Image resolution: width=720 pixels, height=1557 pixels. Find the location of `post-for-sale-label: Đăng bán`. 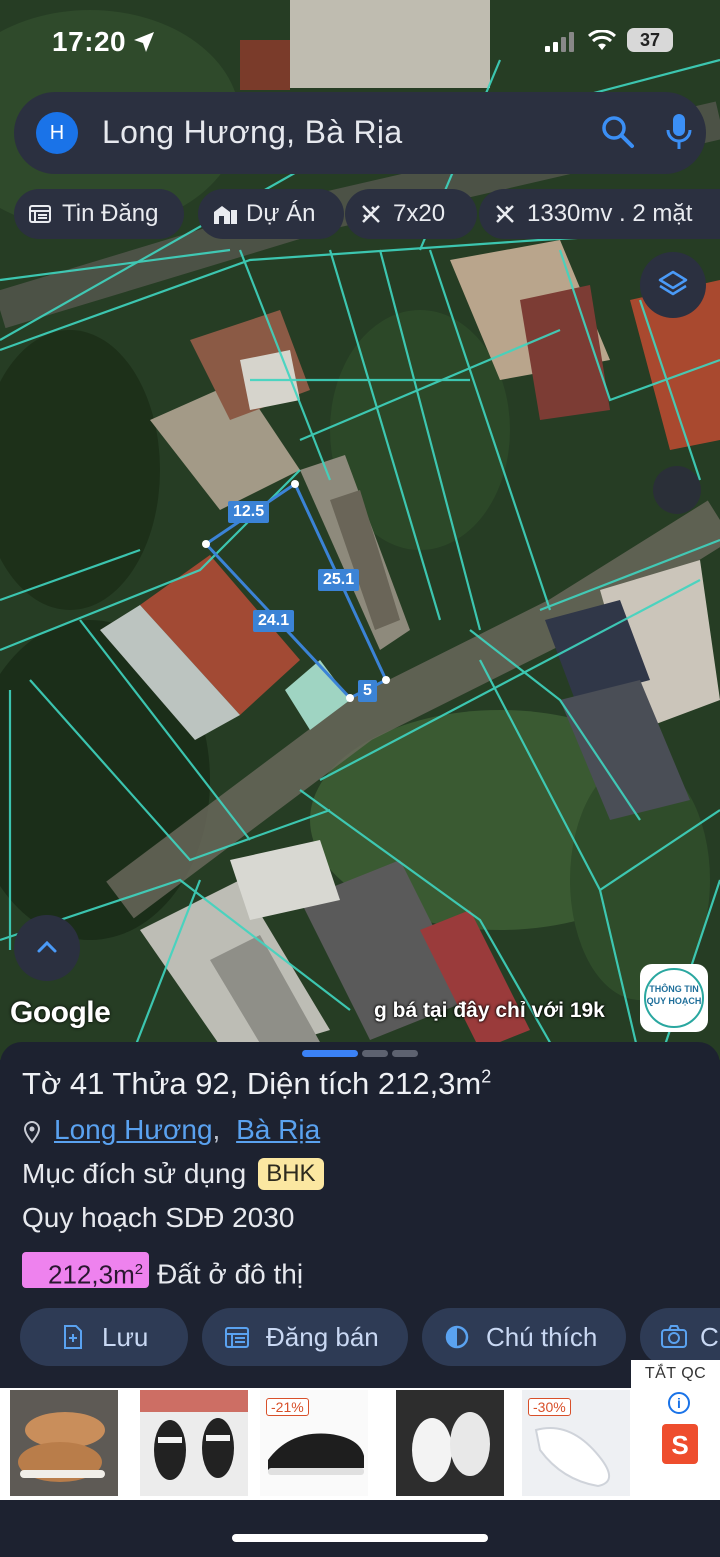

post-for-sale-label: Đăng bán is located at coordinates (322, 1337).